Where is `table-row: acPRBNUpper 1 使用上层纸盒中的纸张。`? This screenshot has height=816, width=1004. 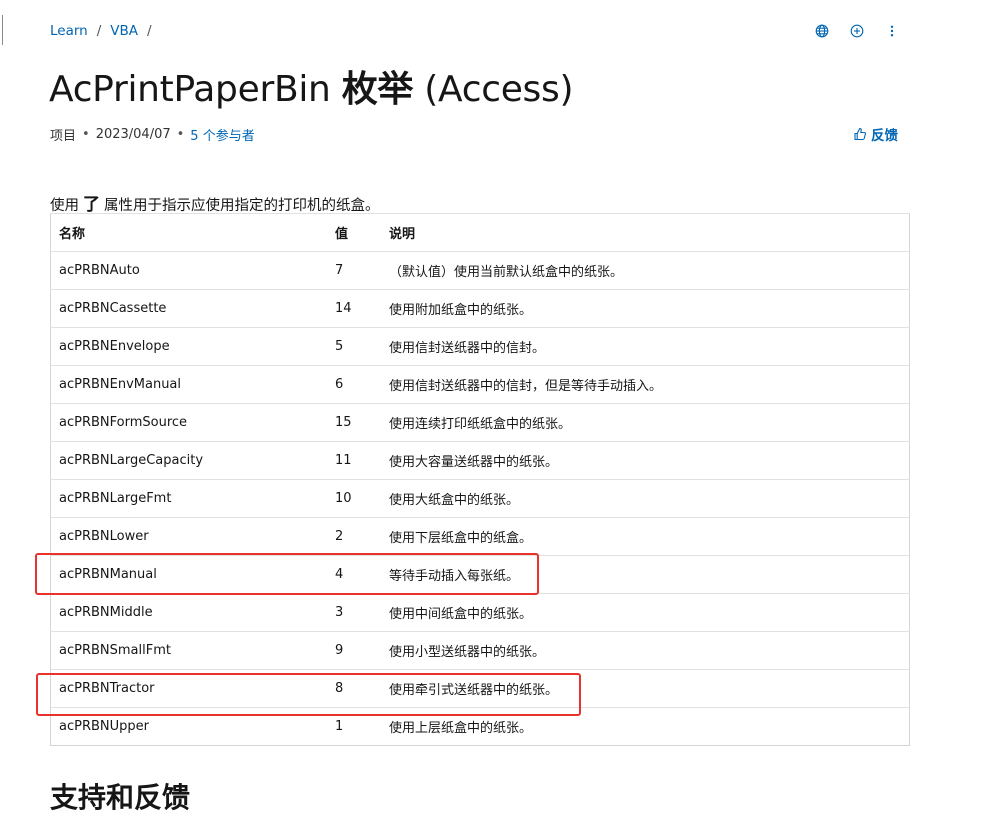 table-row: acPRBNUpper 1 使用上层纸盒中的纸张。 is located at coordinates (480, 726).